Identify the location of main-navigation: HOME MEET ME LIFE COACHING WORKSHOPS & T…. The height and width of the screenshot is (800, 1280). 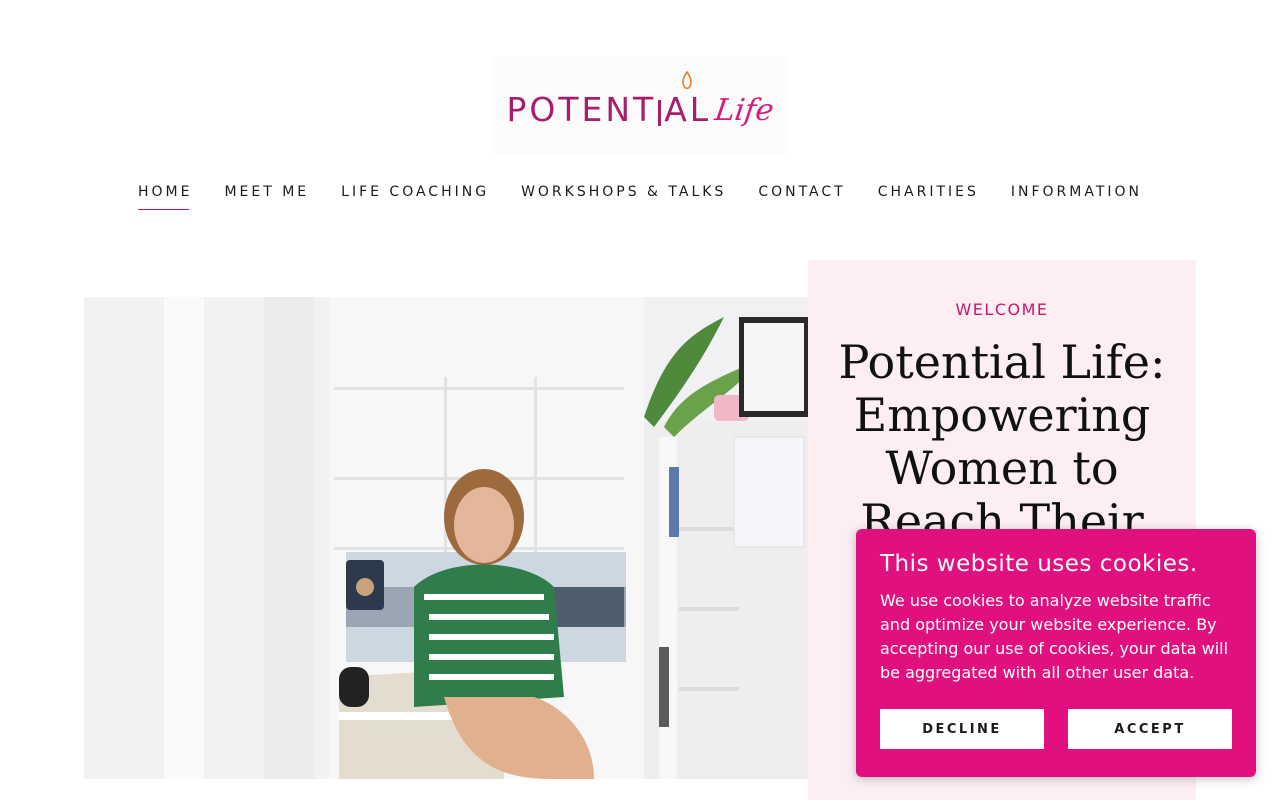
(640, 196).